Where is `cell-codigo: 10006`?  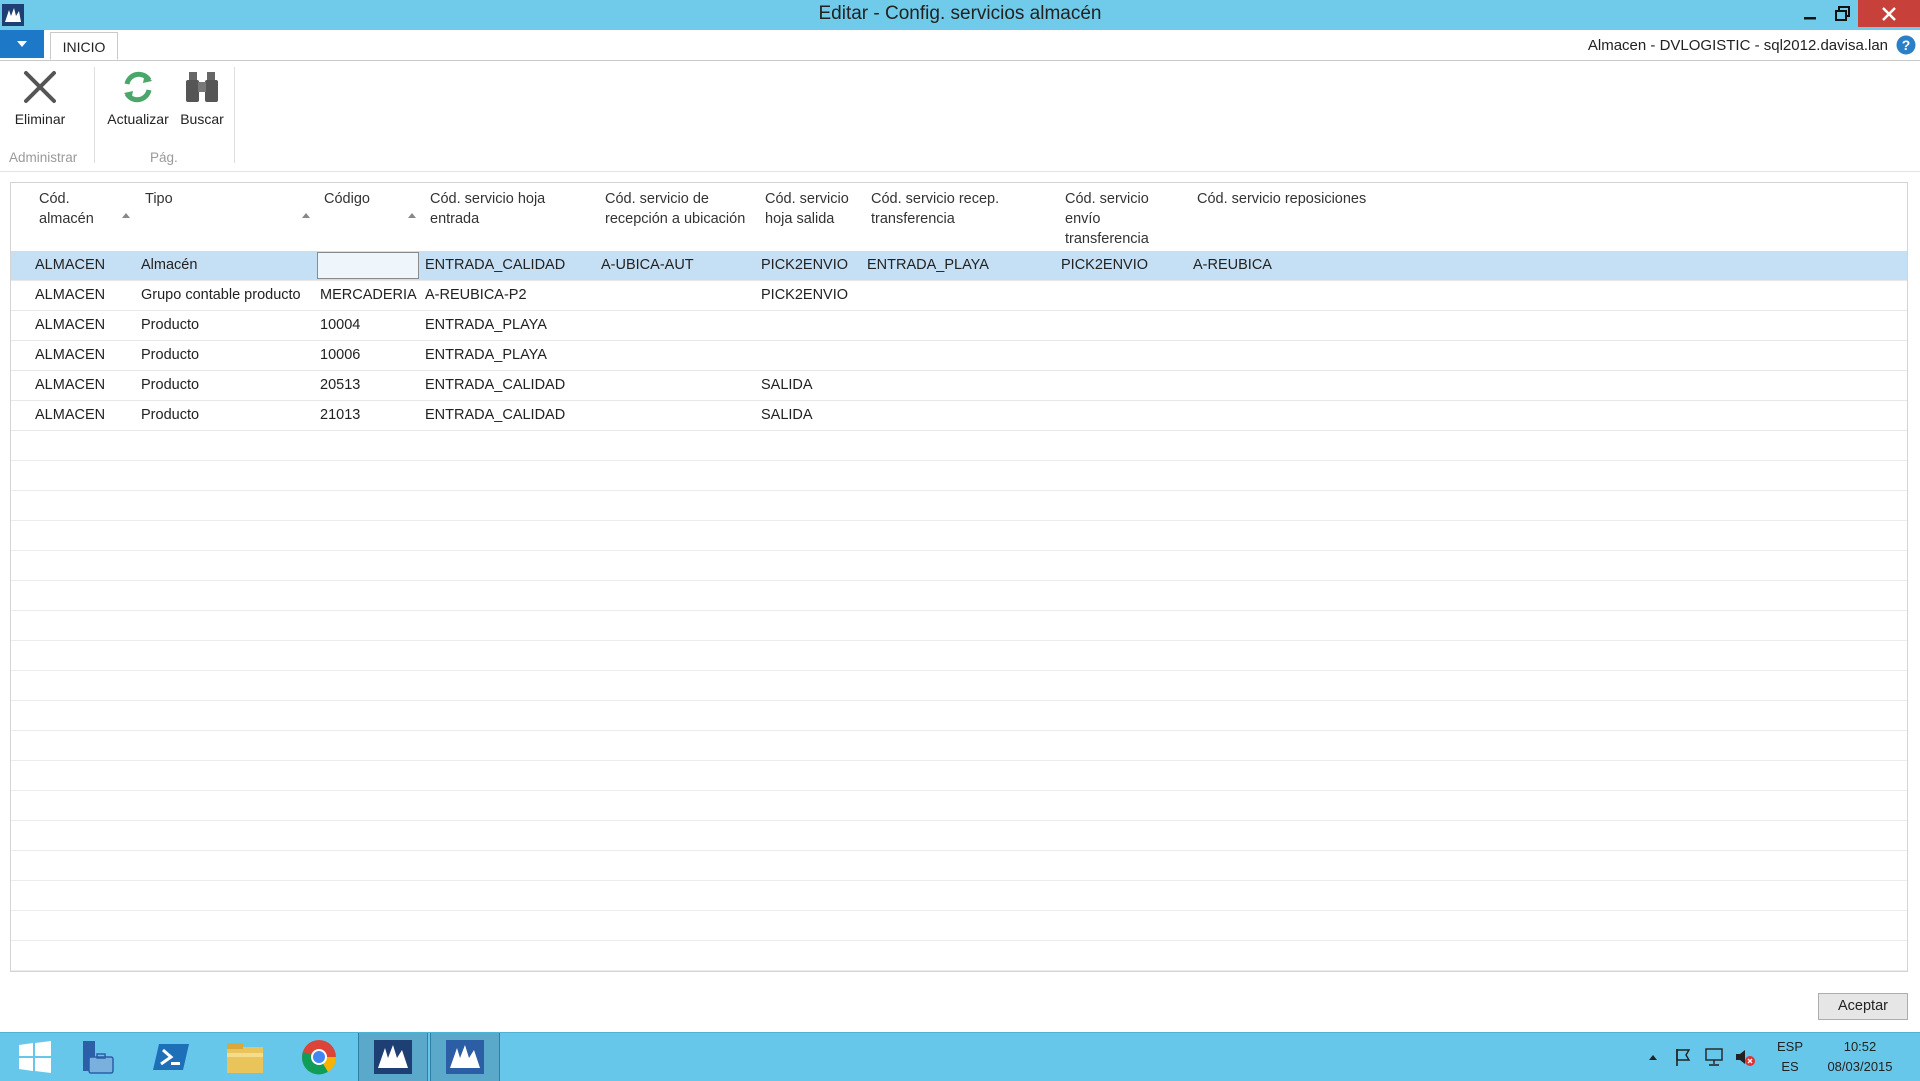
cell-codigo: 10006 is located at coordinates (340, 355).